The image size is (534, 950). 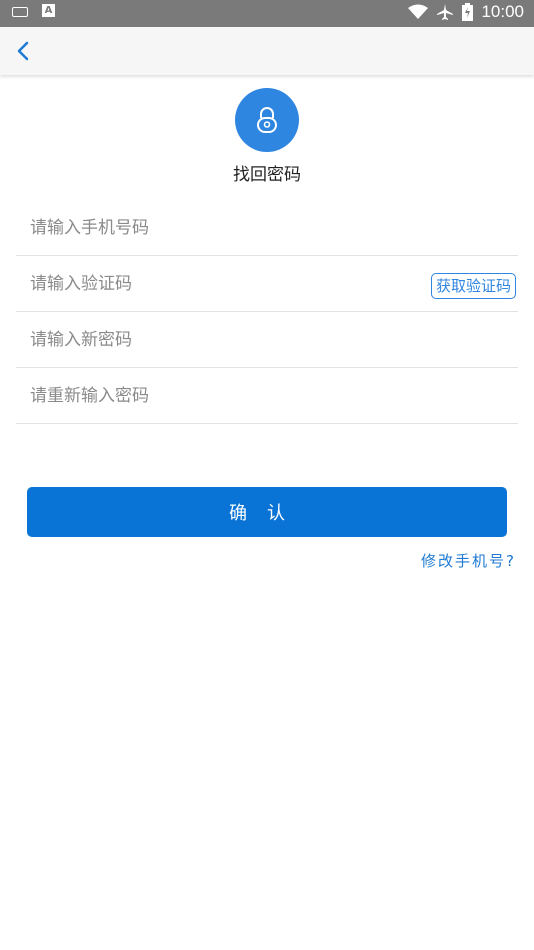 What do you see at coordinates (468, 12) in the screenshot?
I see `battery-icon` at bounding box center [468, 12].